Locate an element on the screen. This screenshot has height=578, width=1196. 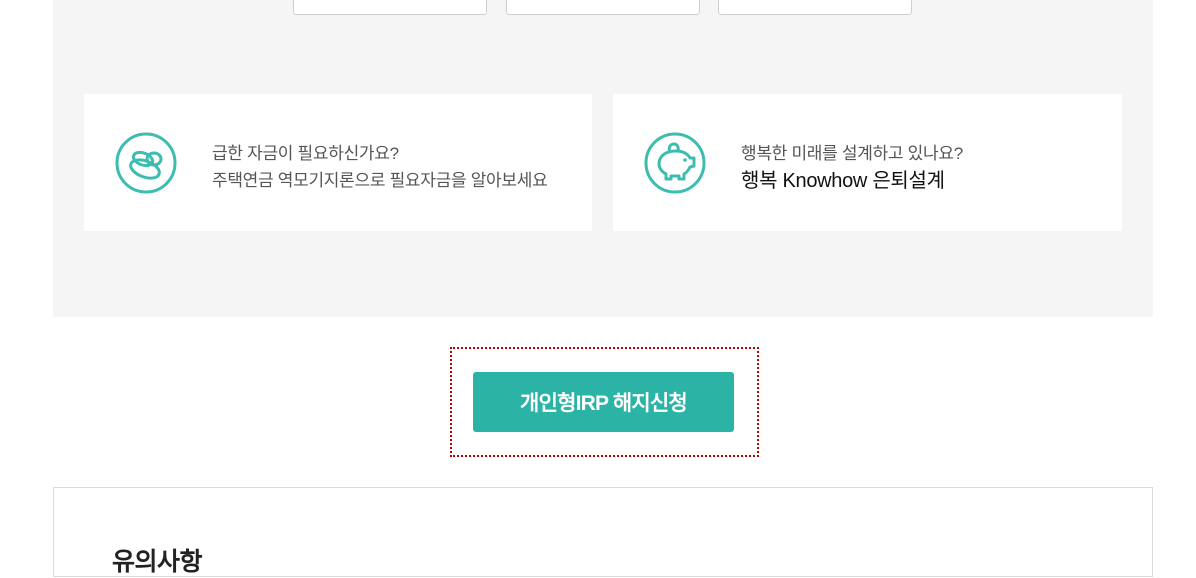
card-line2: 주택연금 역모기지론으로 필요자금을 알아보세요 is located at coordinates (380, 180).